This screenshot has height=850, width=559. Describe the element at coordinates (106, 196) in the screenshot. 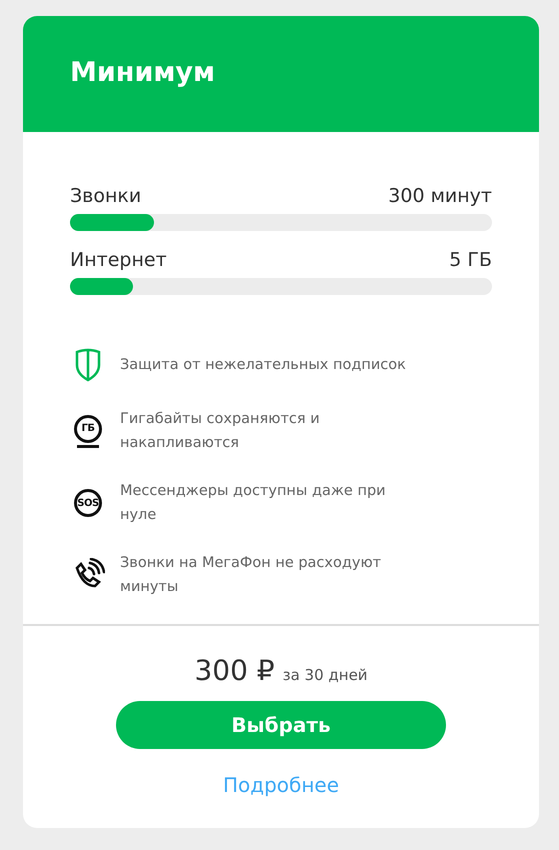

I see `allowance-label: Звонки` at that location.